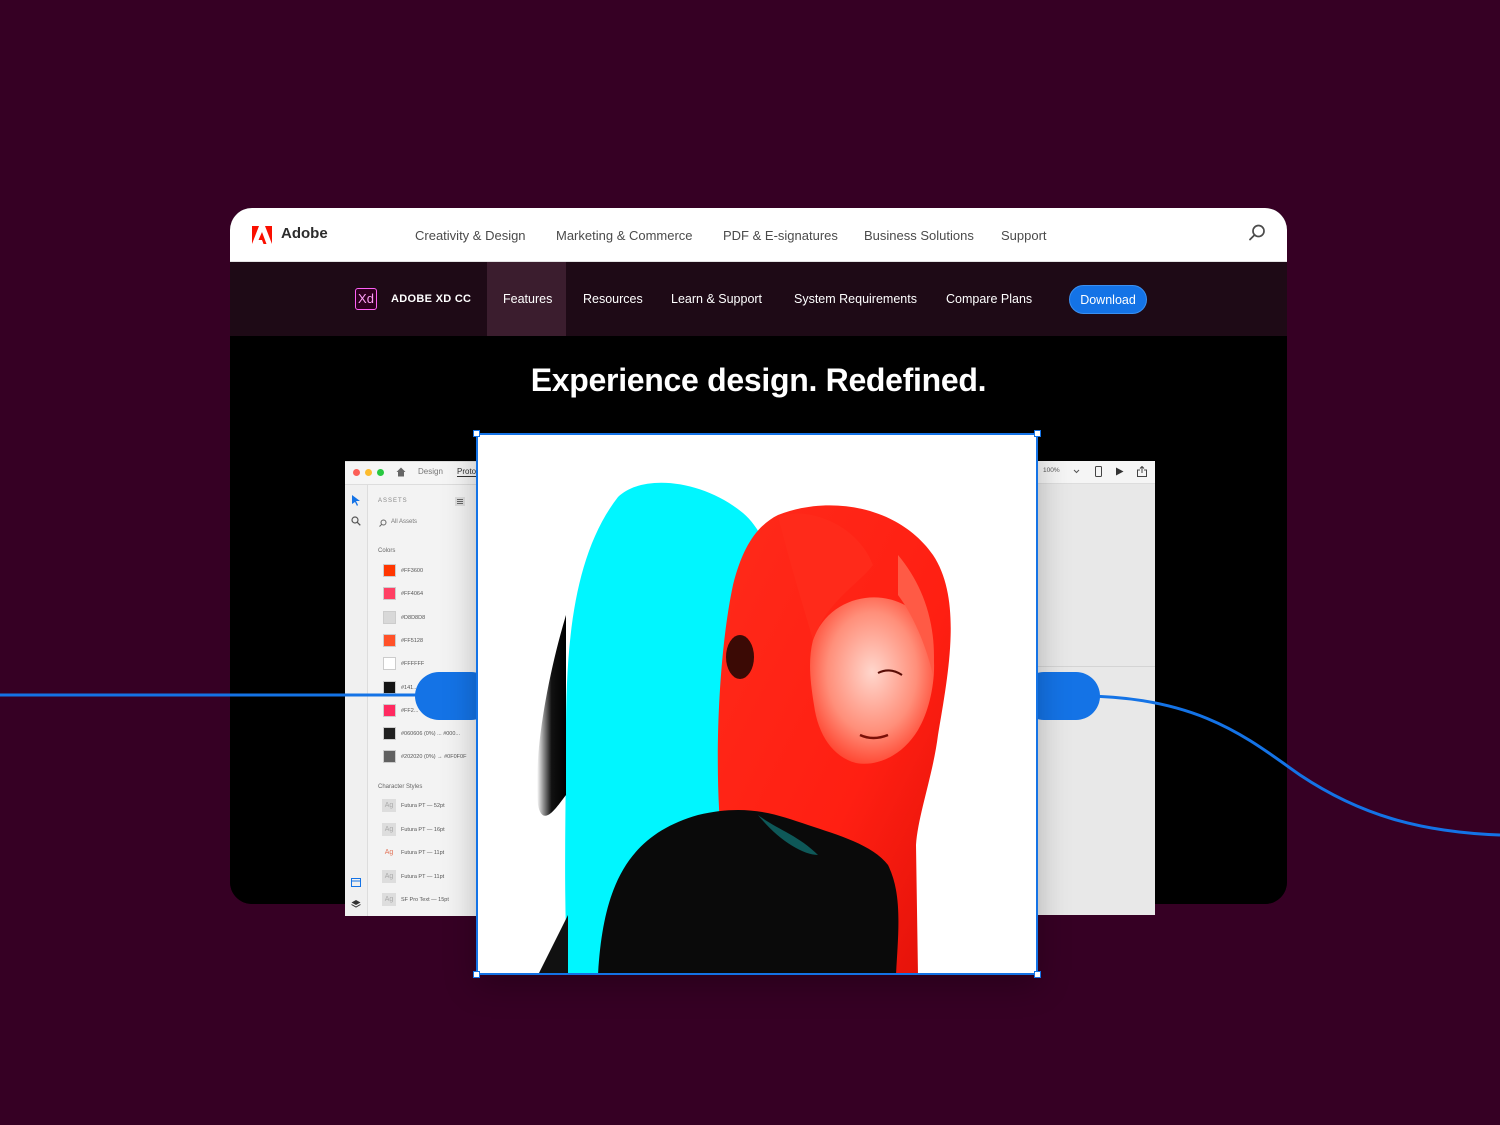  I want to click on character-style-label: Futura PT — 52pt, so click(423, 806).